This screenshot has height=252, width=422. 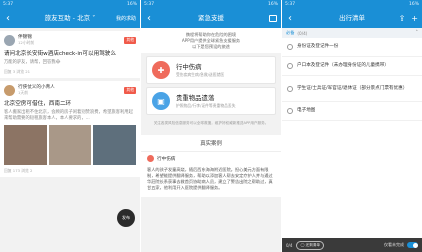 I want to click on checklist-item: 户口本及登记件（未办理身份证的儿童携带）, so click(x=352, y=66).